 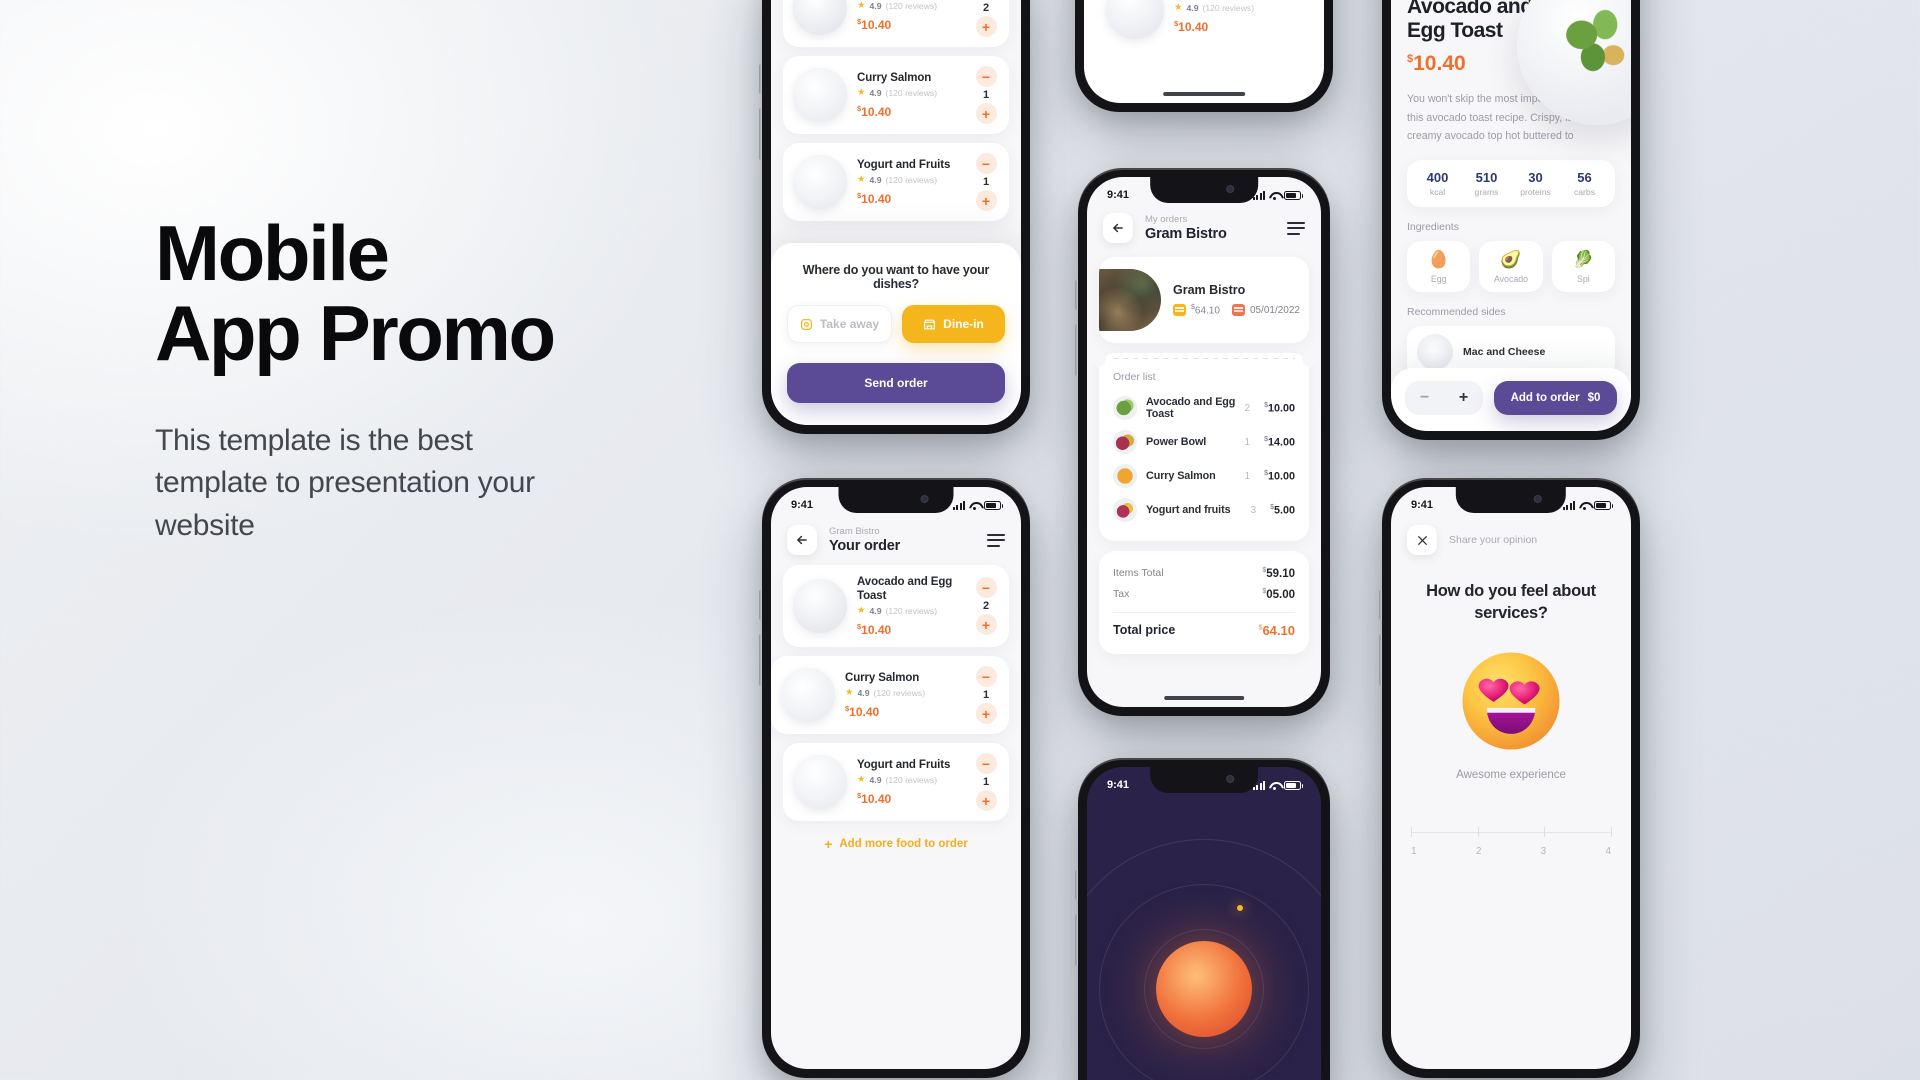 I want to click on scale-number: 4, so click(x=1608, y=851).